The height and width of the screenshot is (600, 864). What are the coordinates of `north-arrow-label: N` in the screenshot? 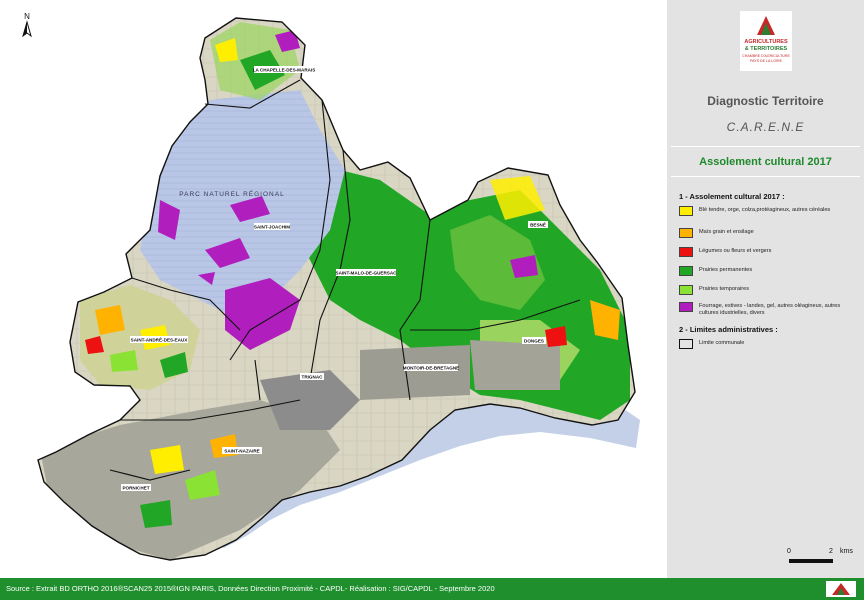 It's located at (27, 16).